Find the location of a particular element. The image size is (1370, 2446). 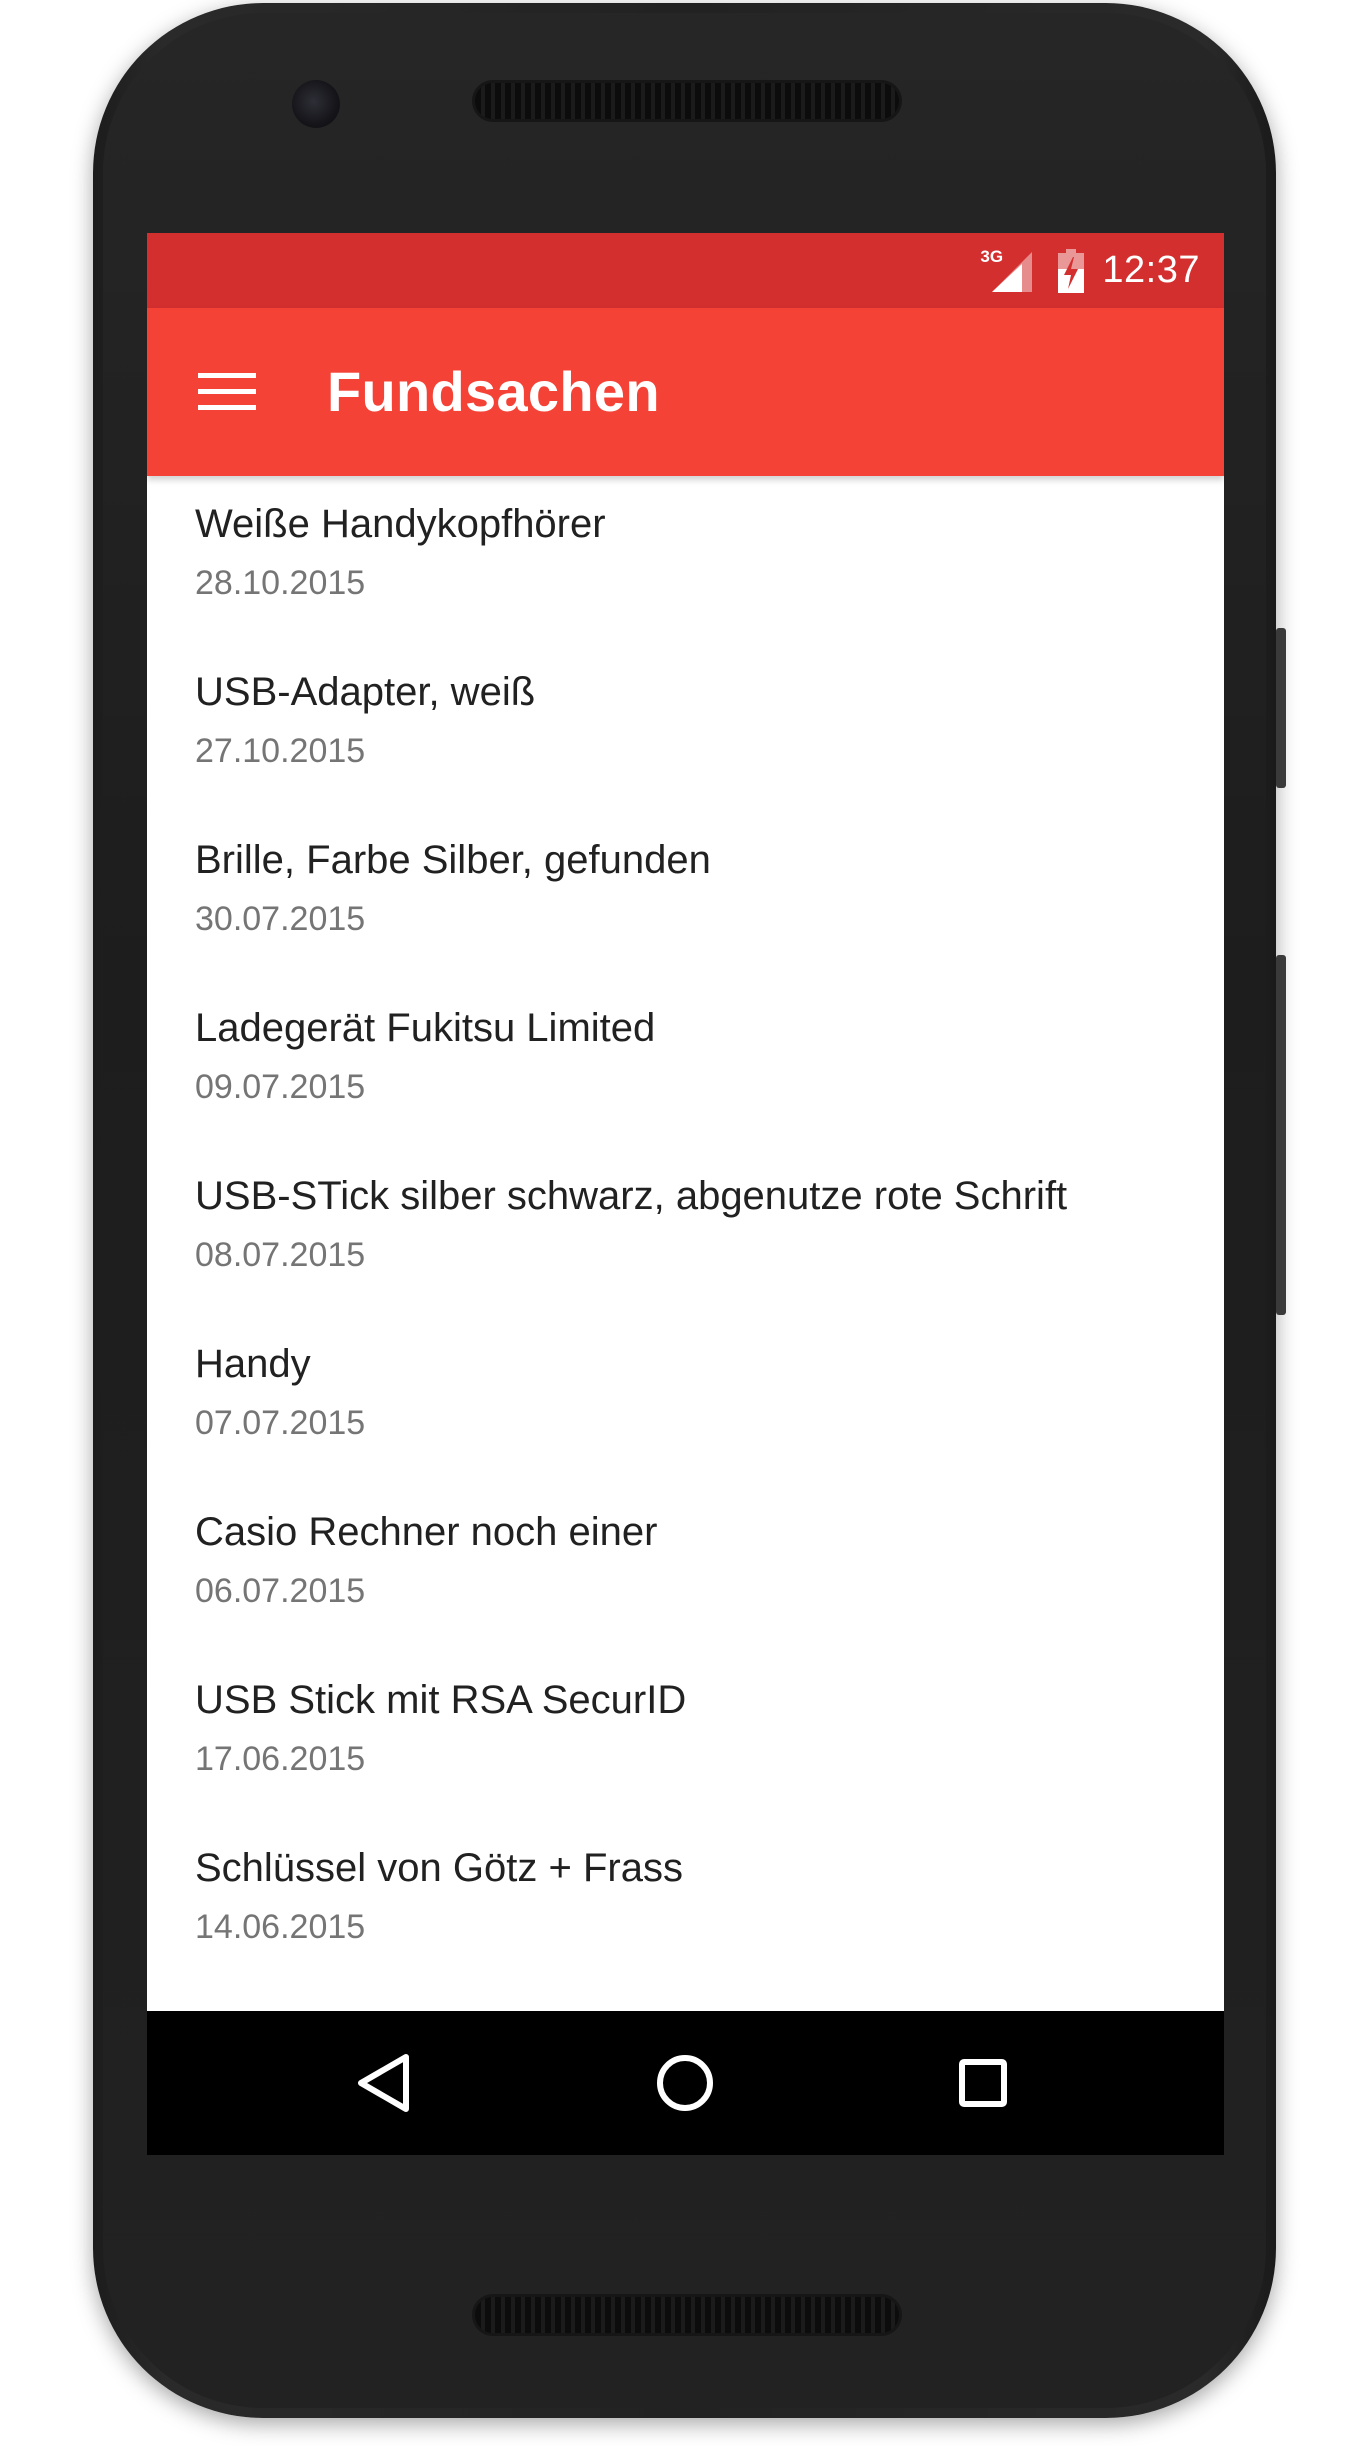

list-item: Schlüssel von Götz + Frass 14.06.2015 is located at coordinates (685, 1904).